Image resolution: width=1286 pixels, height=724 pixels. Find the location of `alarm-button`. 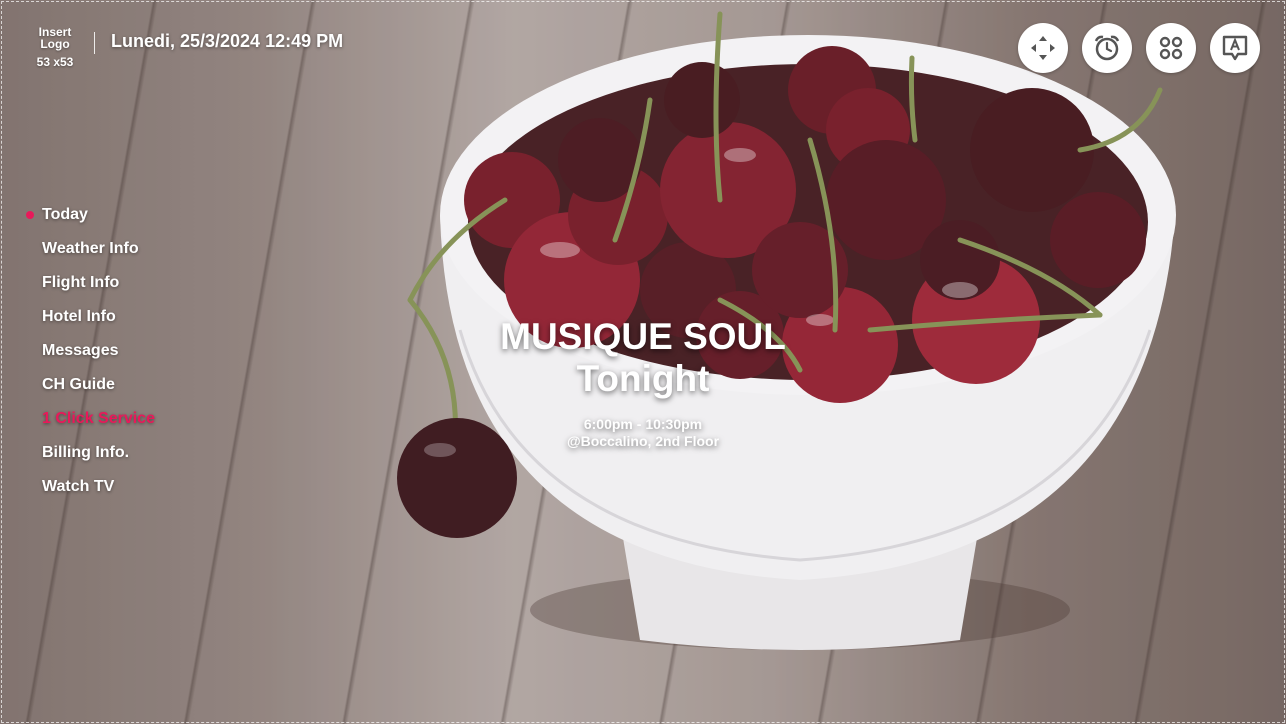

alarm-button is located at coordinates (1107, 48).